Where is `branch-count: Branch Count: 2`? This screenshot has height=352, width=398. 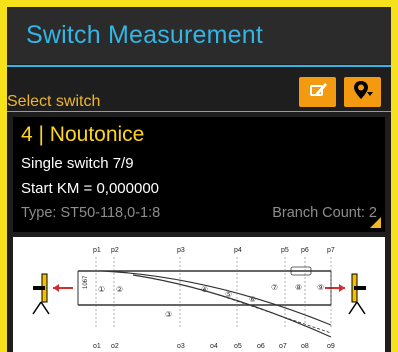
branch-count: Branch Count: 2 is located at coordinates (324, 213).